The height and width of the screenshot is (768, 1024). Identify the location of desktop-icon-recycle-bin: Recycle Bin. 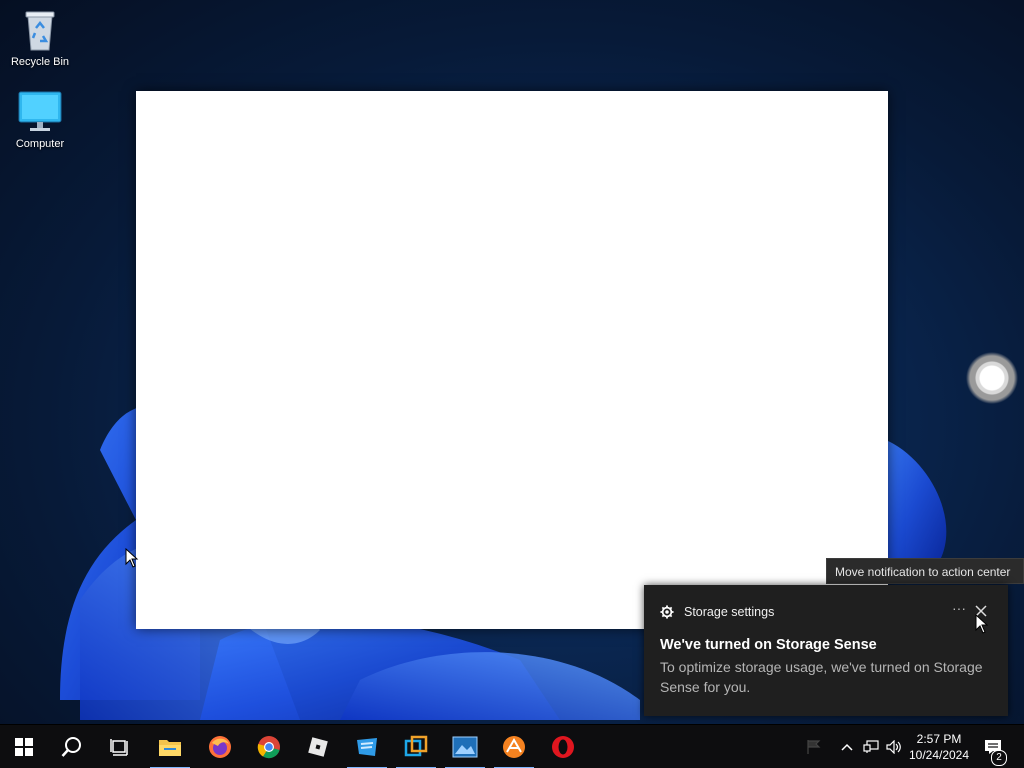
(40, 37).